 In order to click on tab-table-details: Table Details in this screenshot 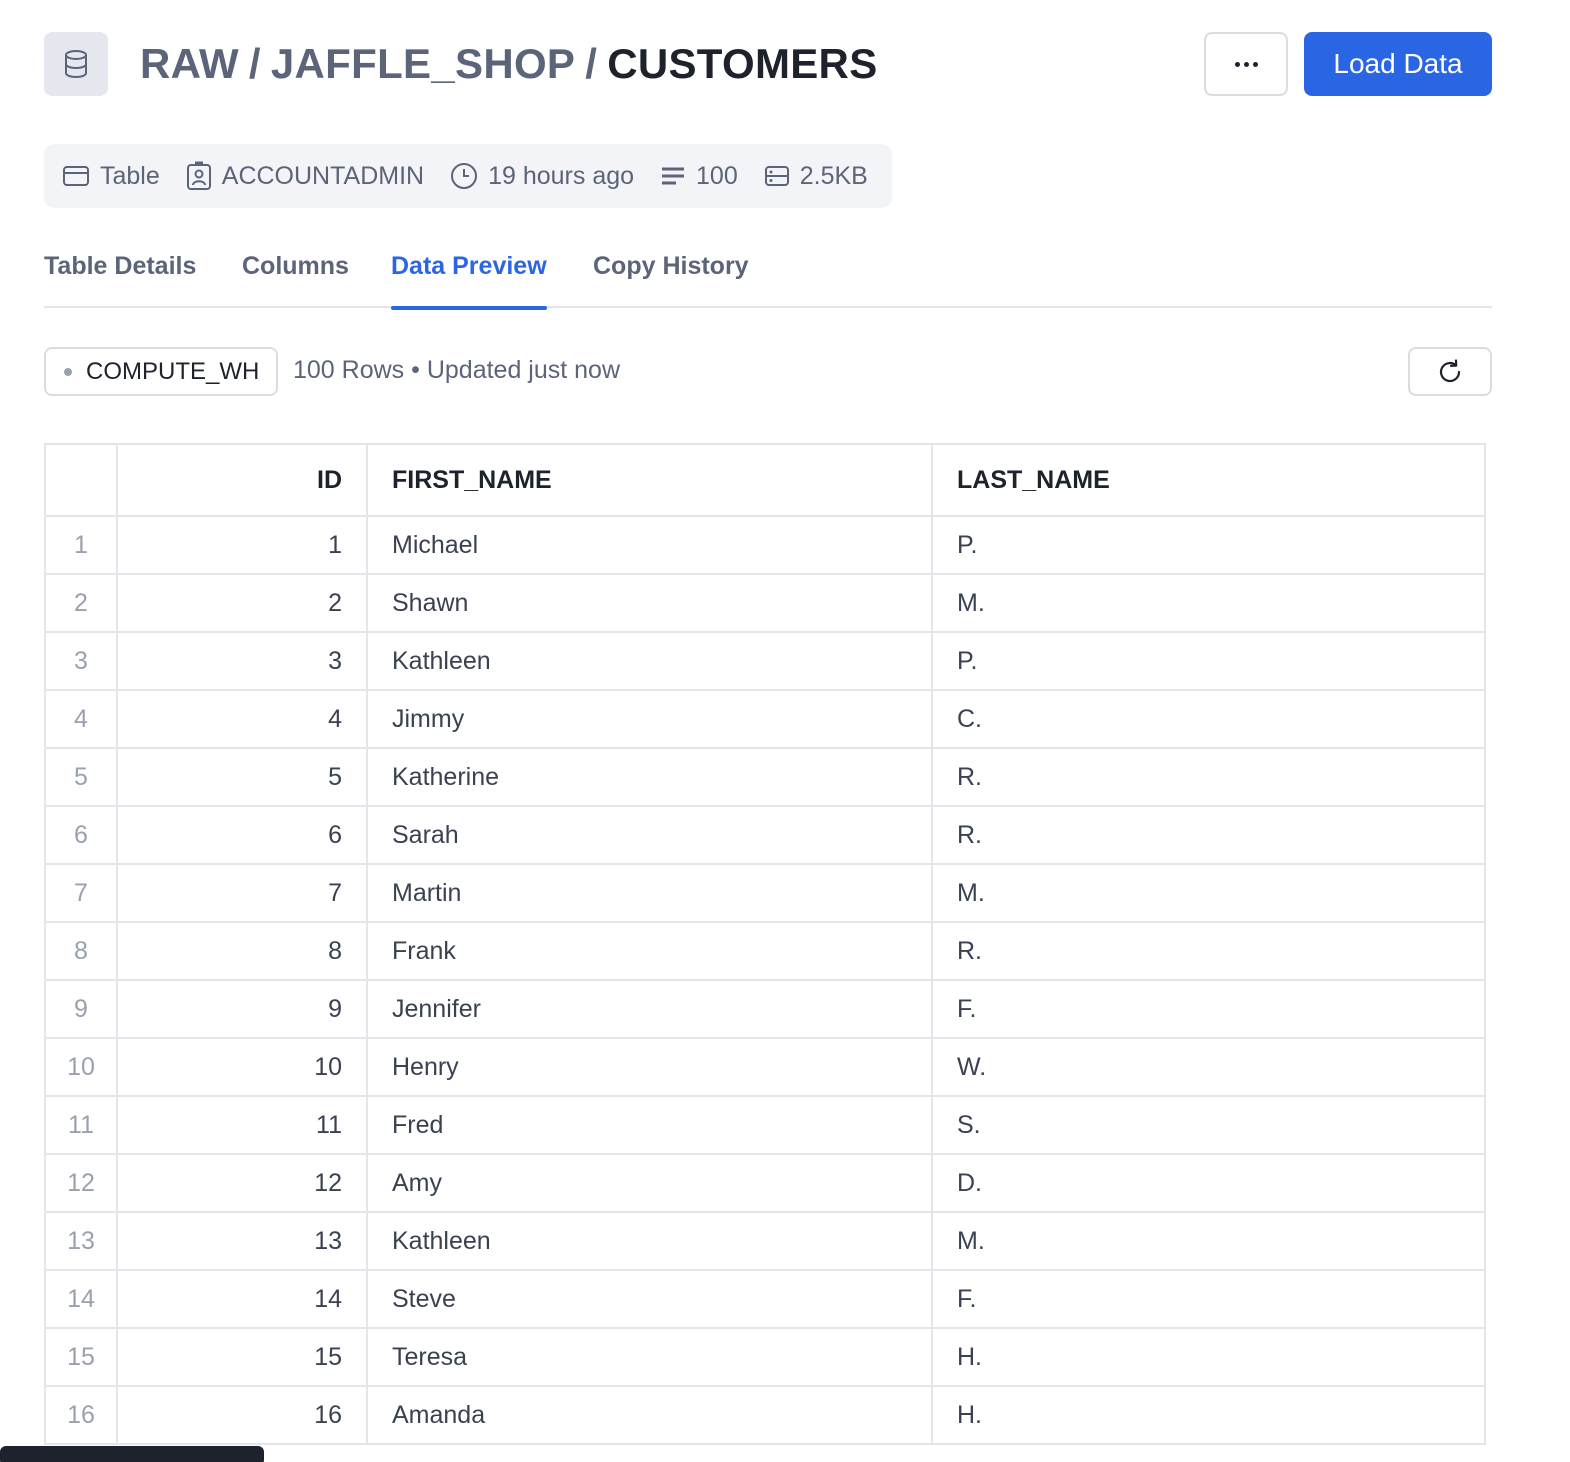, I will do `click(120, 280)`.